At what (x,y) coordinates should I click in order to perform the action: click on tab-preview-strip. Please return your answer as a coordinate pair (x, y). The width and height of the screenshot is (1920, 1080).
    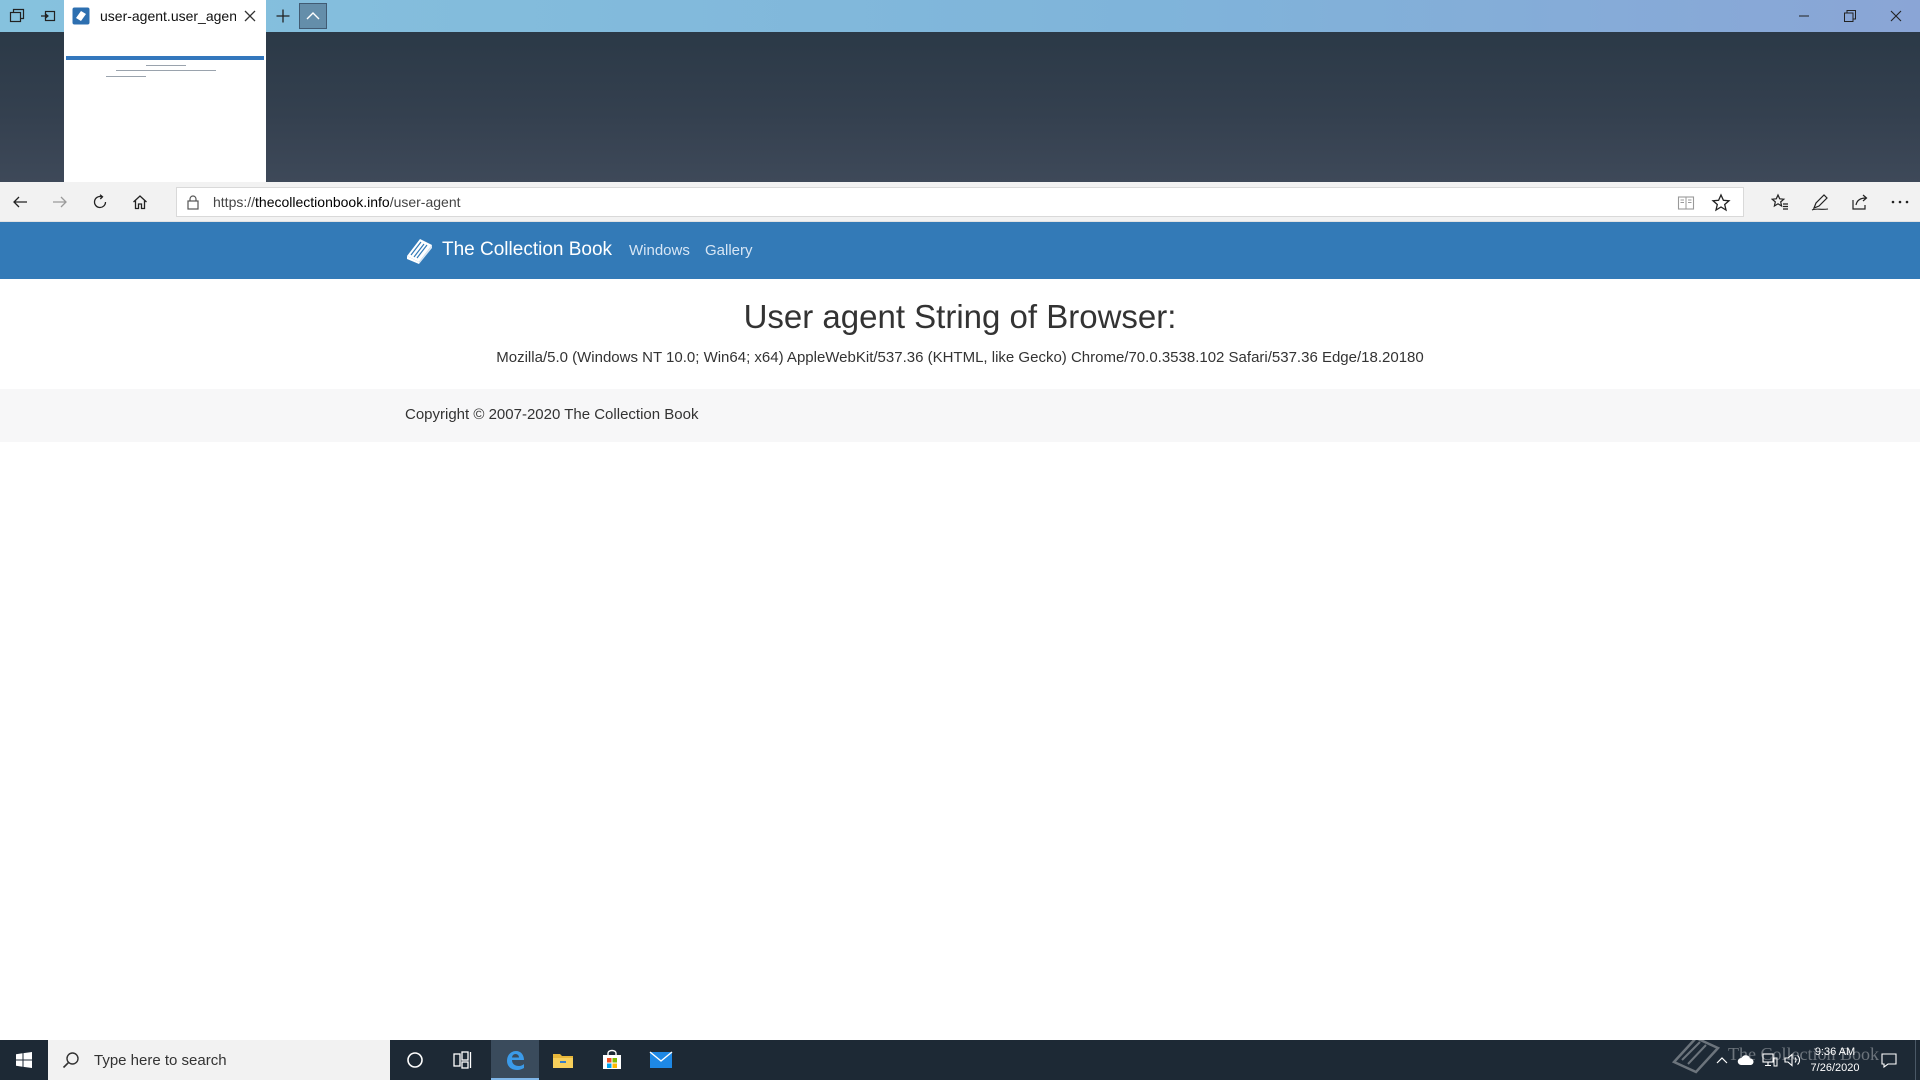
    Looking at the image, I should click on (960, 107).